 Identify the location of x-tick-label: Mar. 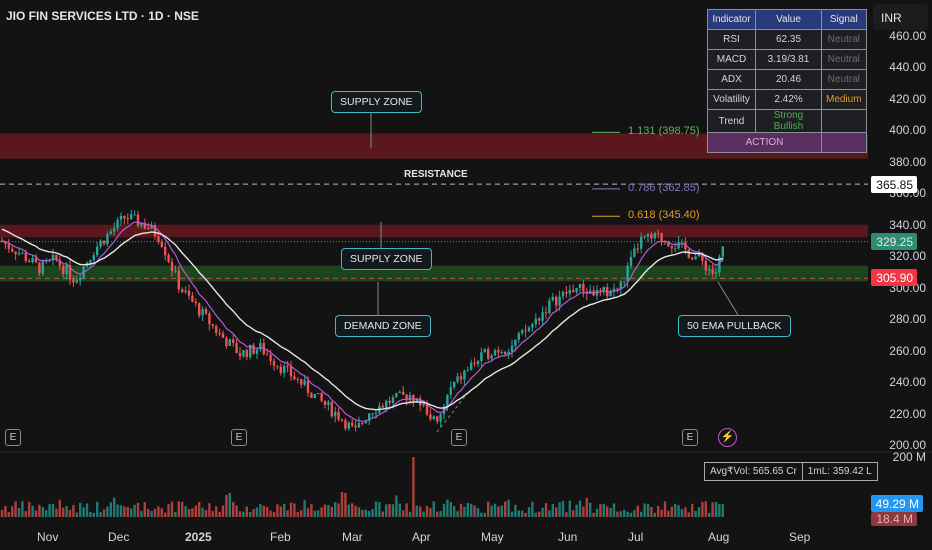
(352, 537).